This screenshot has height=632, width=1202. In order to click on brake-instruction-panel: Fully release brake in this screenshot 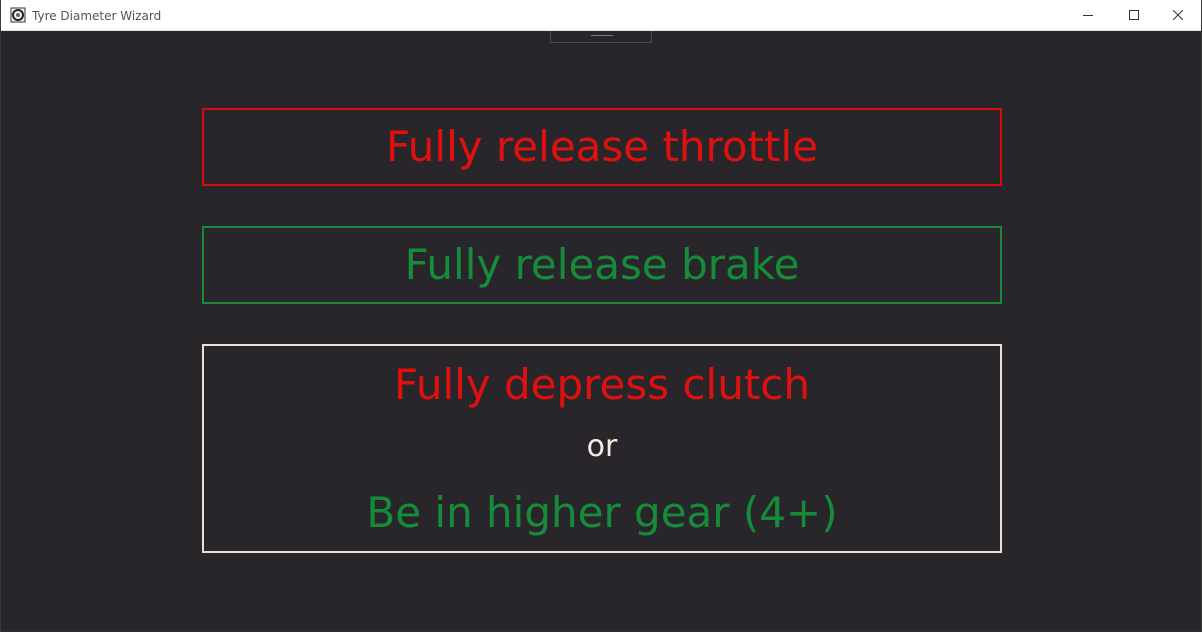, I will do `click(602, 265)`.